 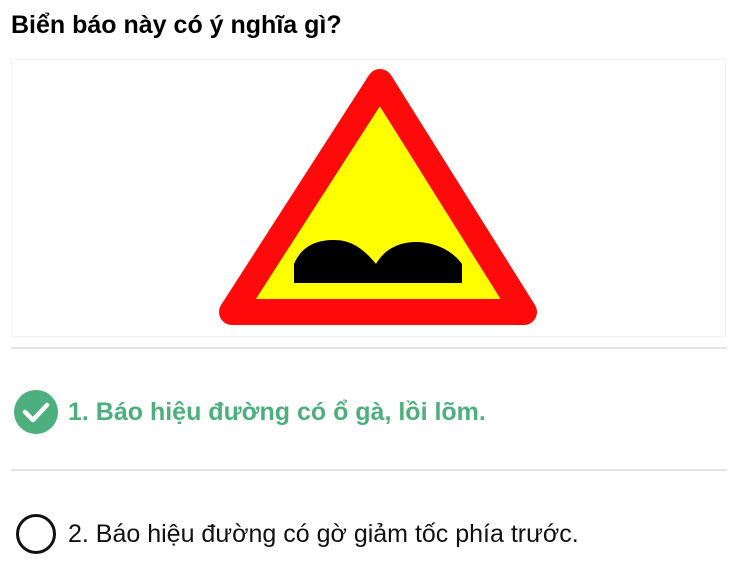 I want to click on check-circle-icon, so click(x=36, y=412).